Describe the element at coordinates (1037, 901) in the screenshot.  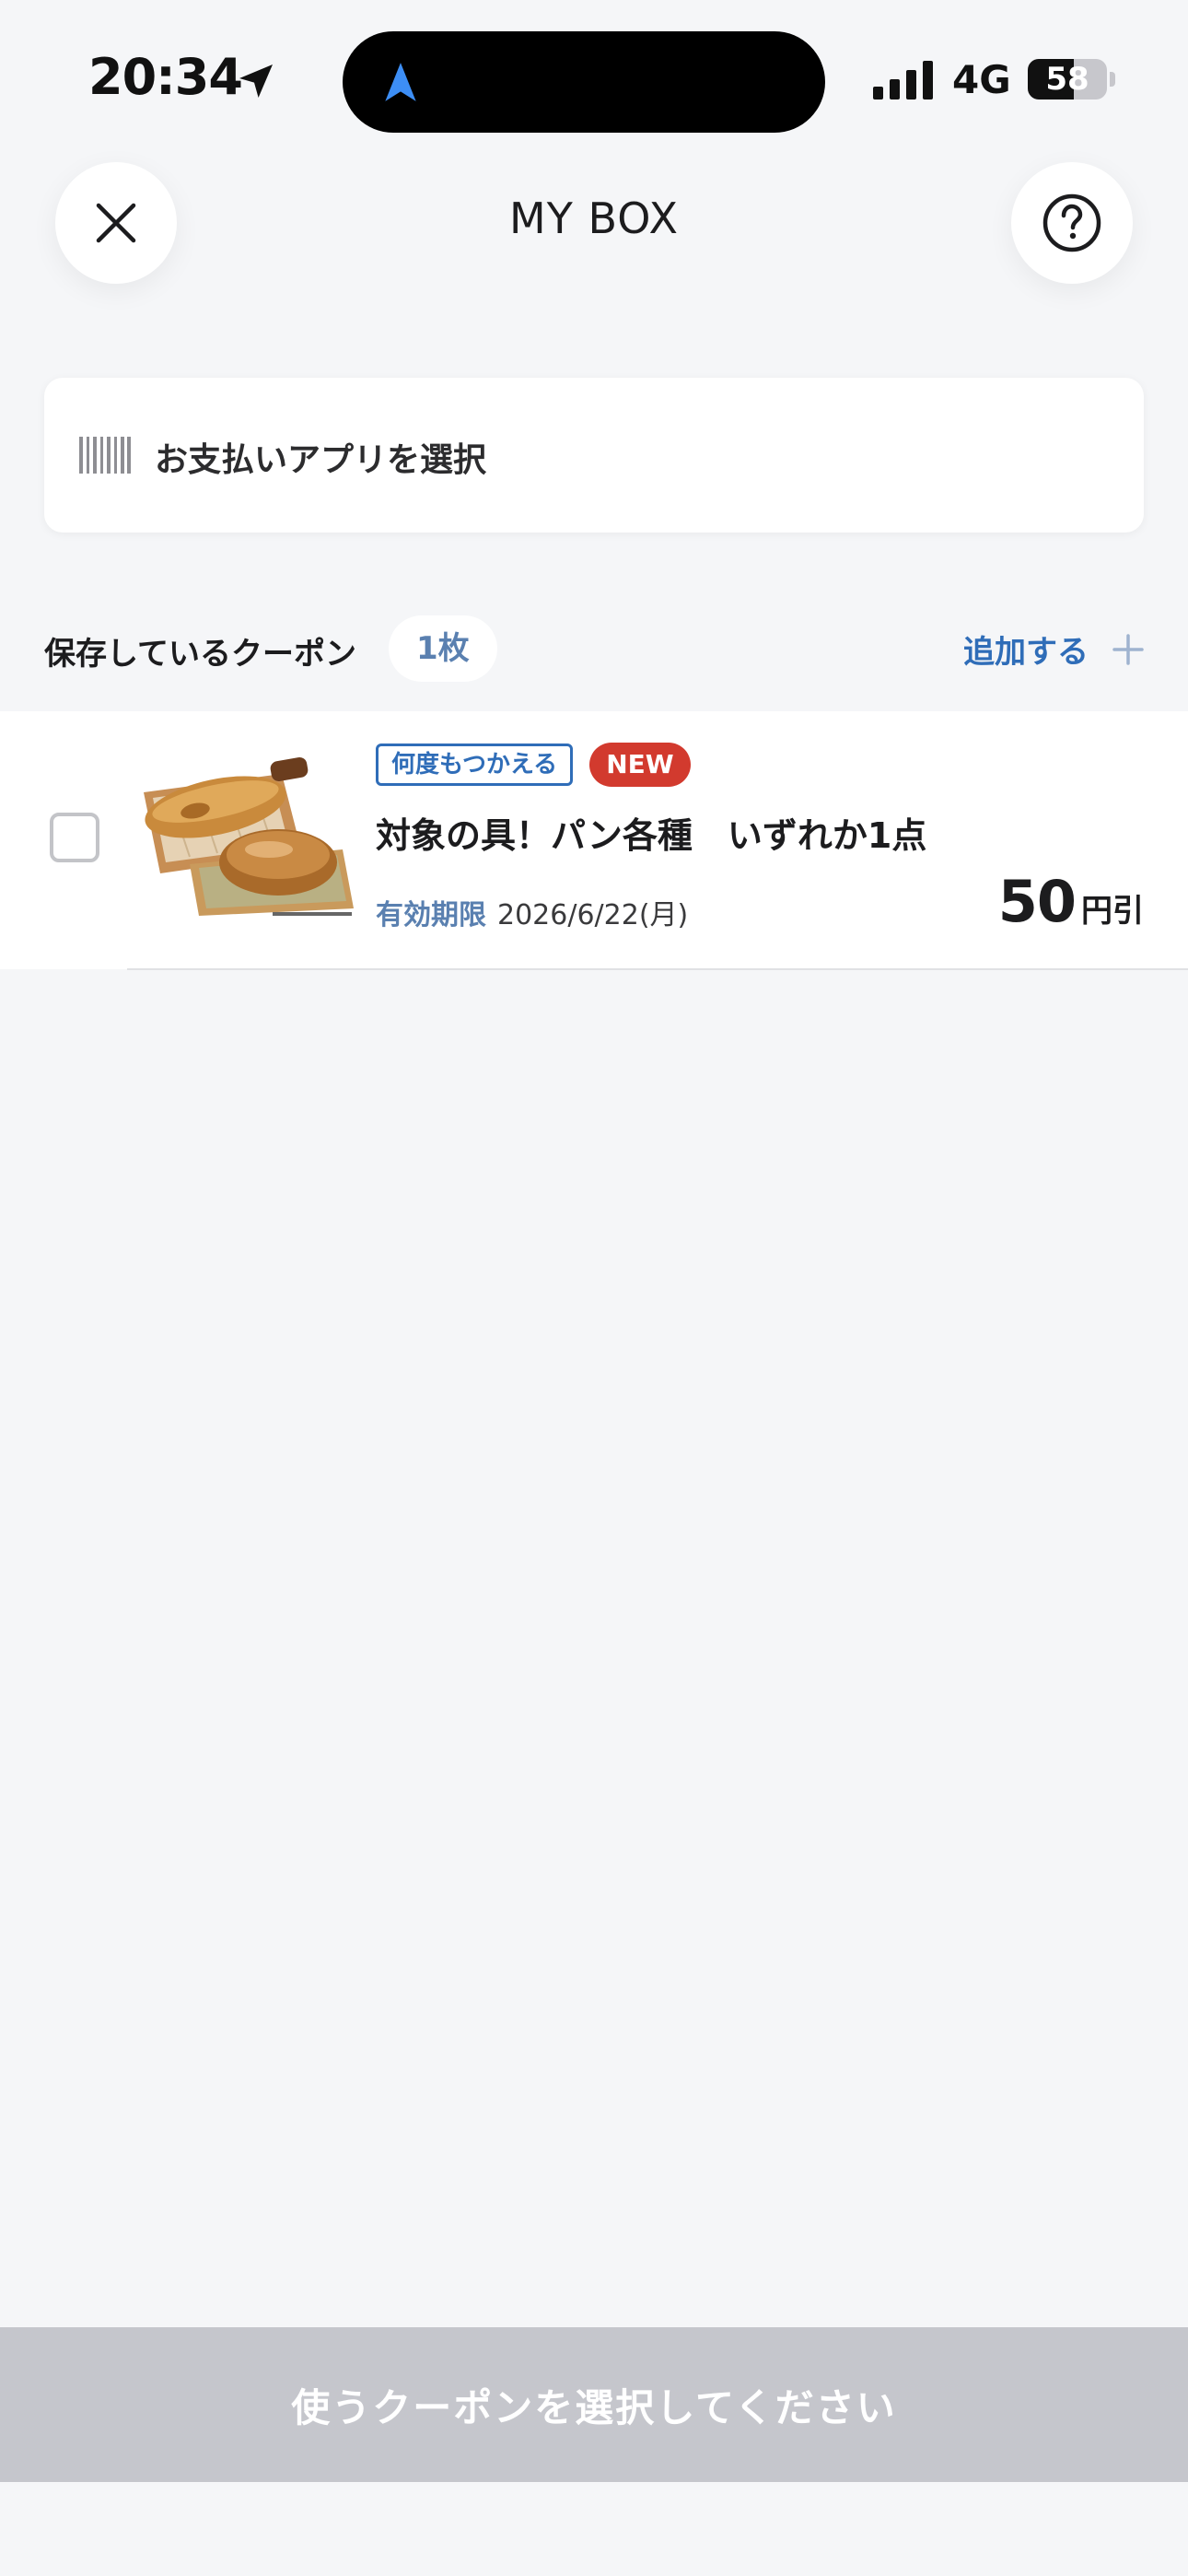
I see `discount-value: 50` at that location.